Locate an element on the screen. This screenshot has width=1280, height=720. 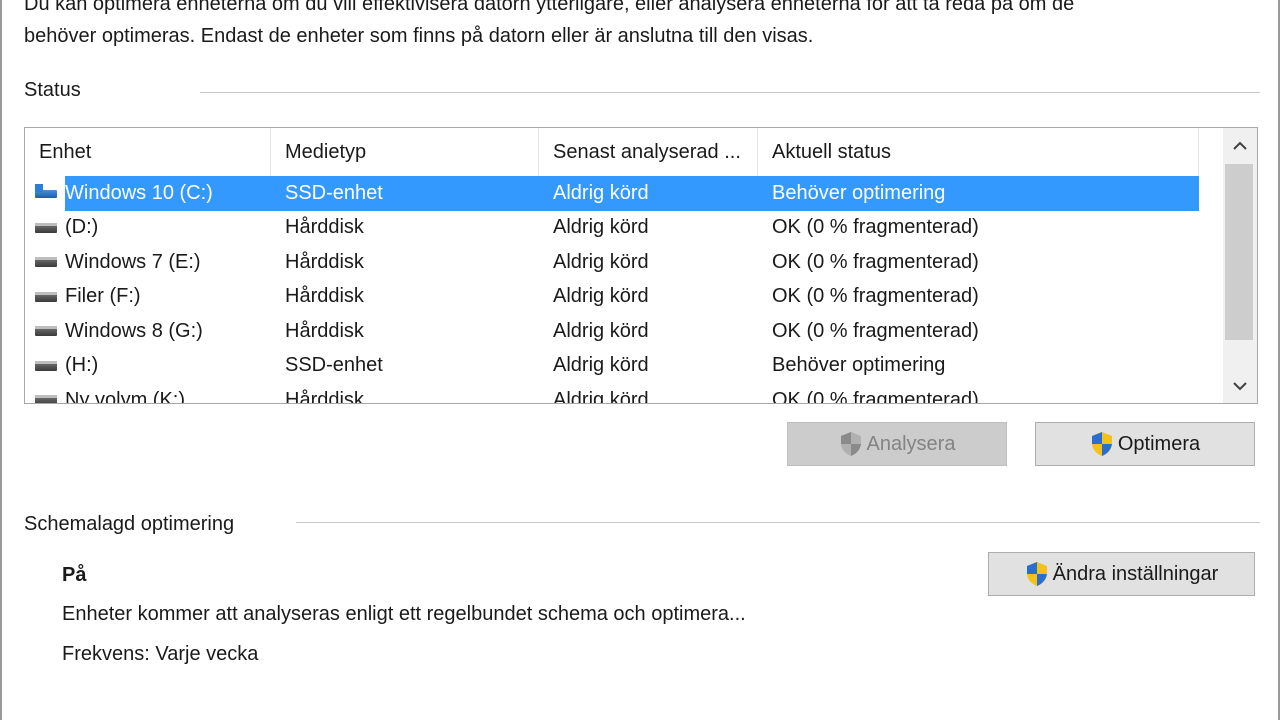
optimize-button: Optimera is located at coordinates (1145, 444).